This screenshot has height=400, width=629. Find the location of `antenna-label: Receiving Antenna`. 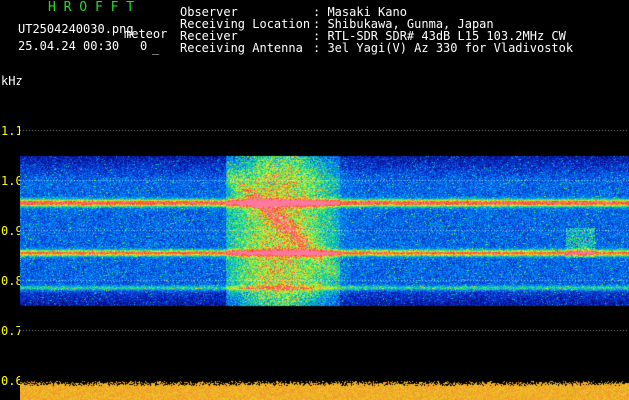

antenna-label: Receiving Antenna is located at coordinates (241, 48).